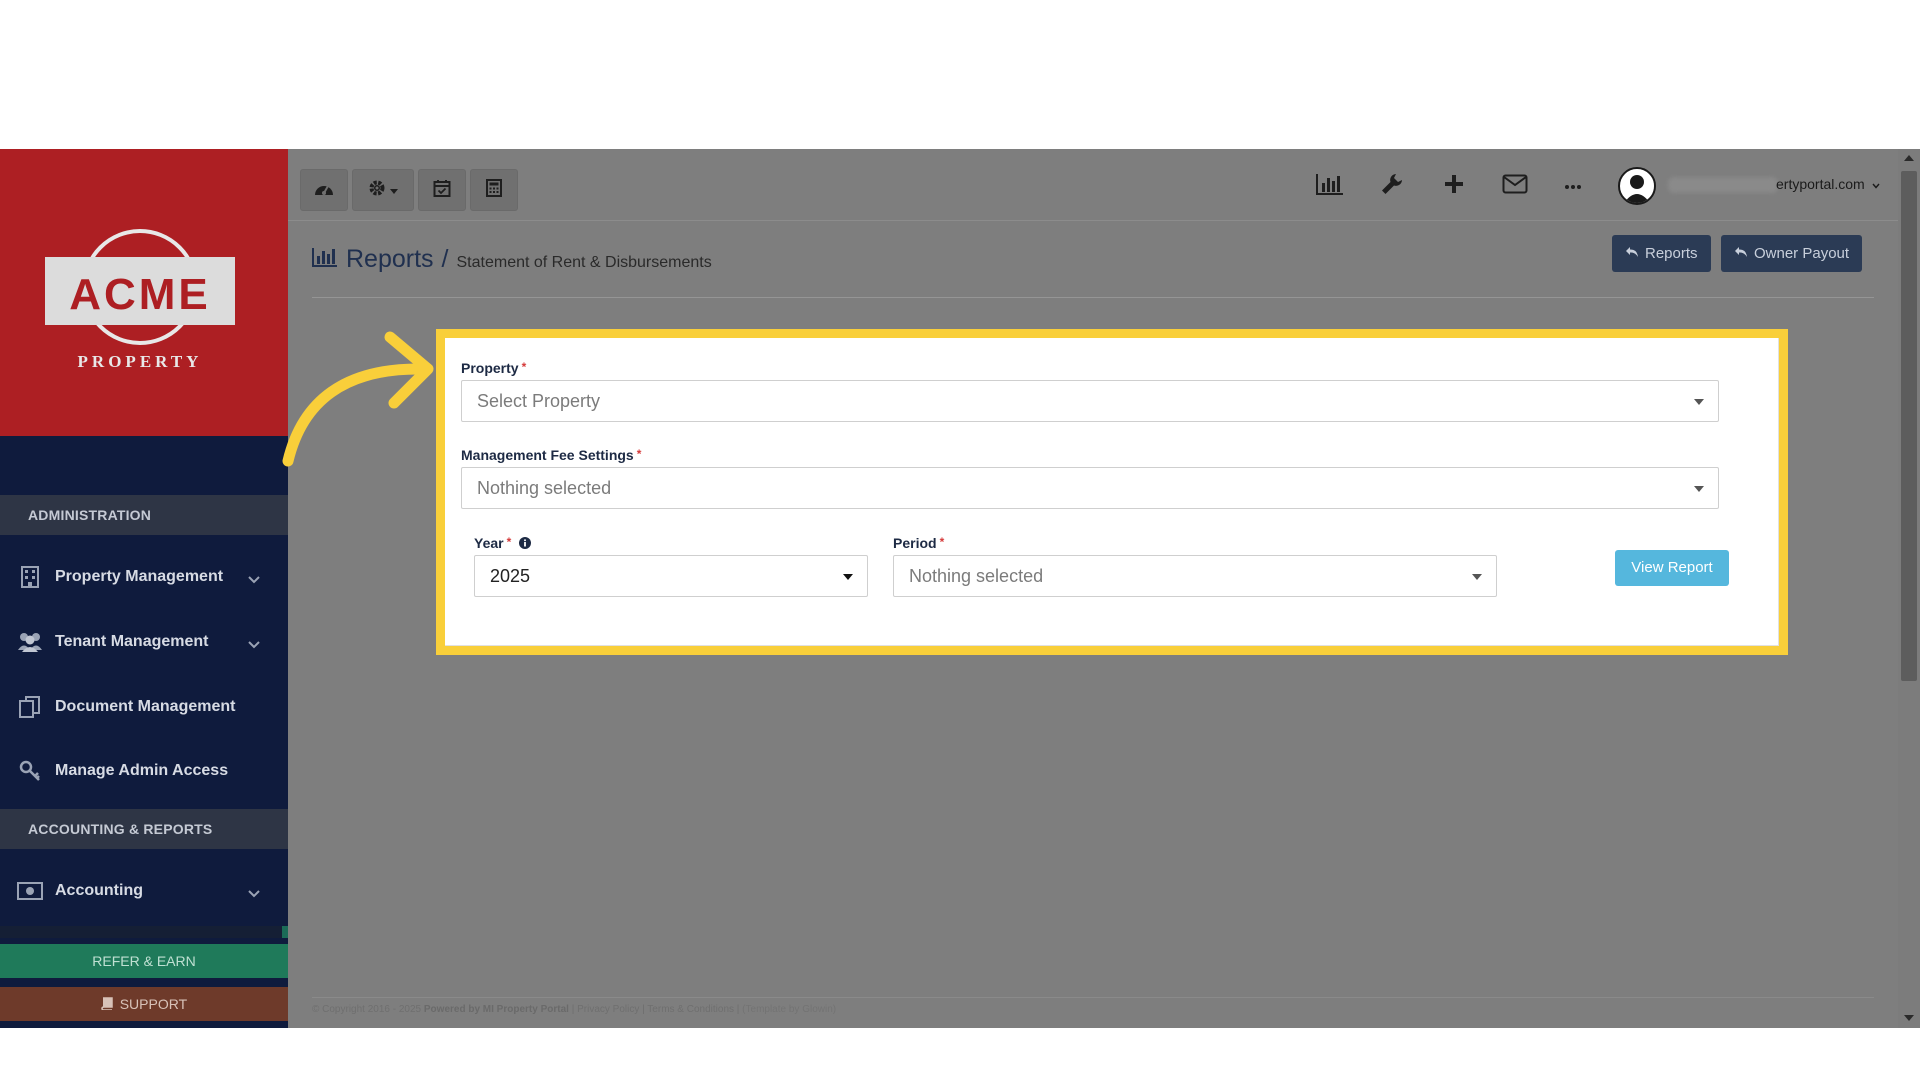  I want to click on more-options-button, so click(1573, 186).